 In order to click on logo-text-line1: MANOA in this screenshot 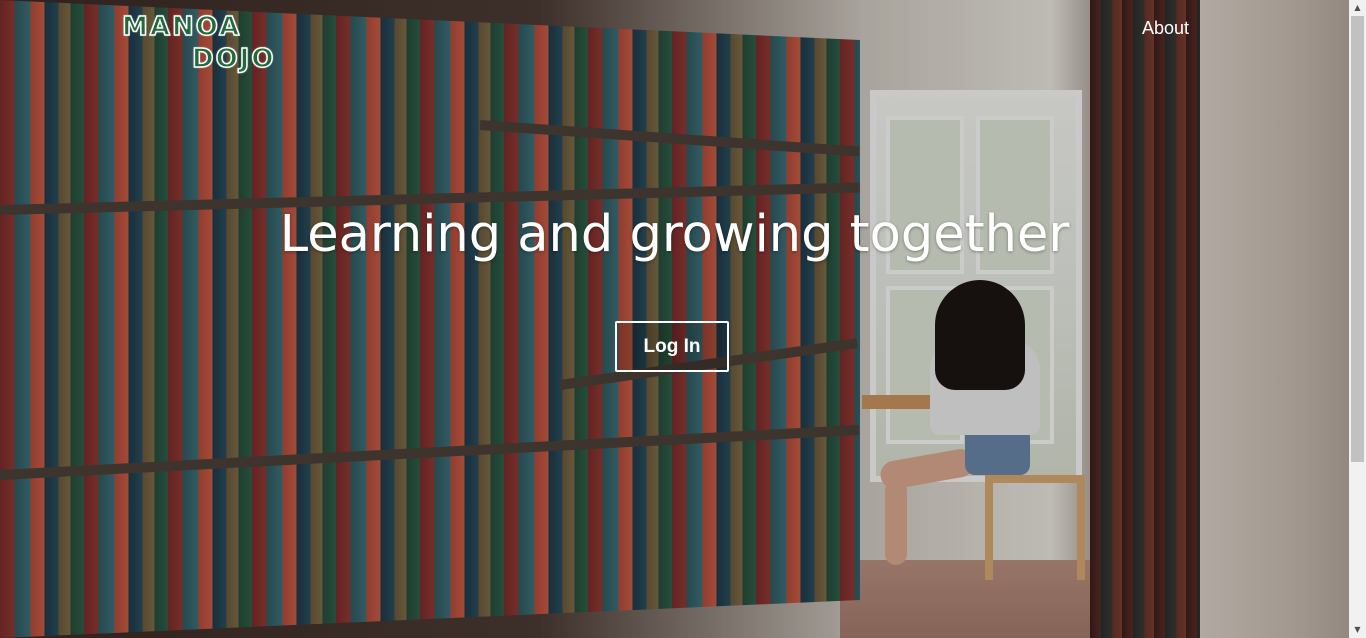, I will do `click(181, 27)`.